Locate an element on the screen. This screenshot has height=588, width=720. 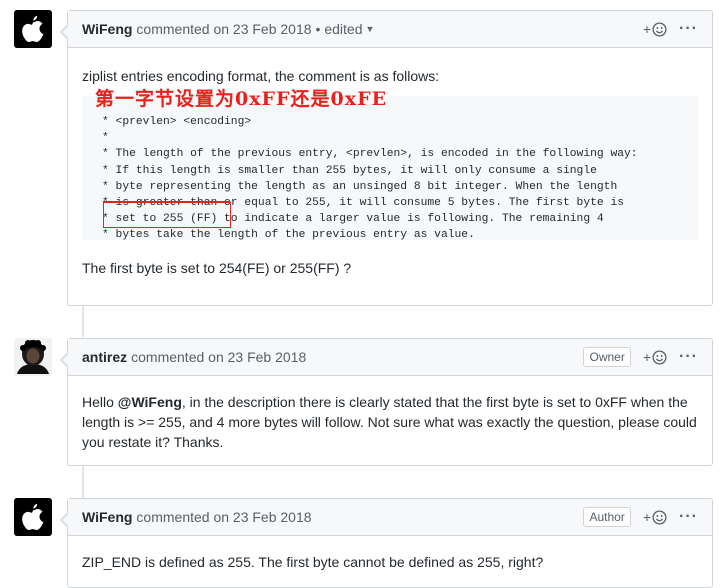
text-segment: Hello is located at coordinates (100, 402).